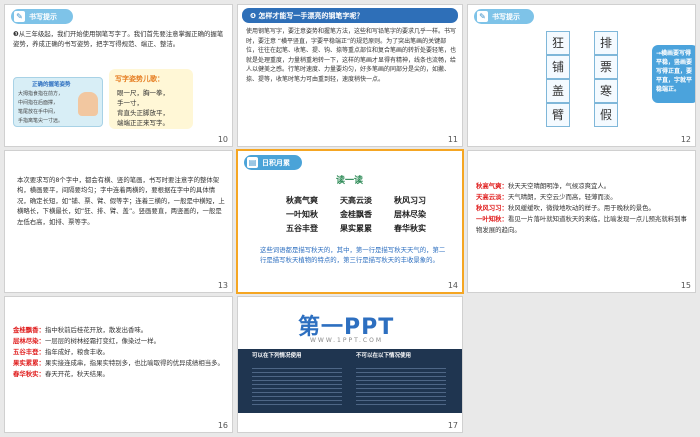 The image size is (700, 437). Describe the element at coordinates (139, 79) in the screenshot. I see `pose-title: 写字姿势儿歌：` at that location.